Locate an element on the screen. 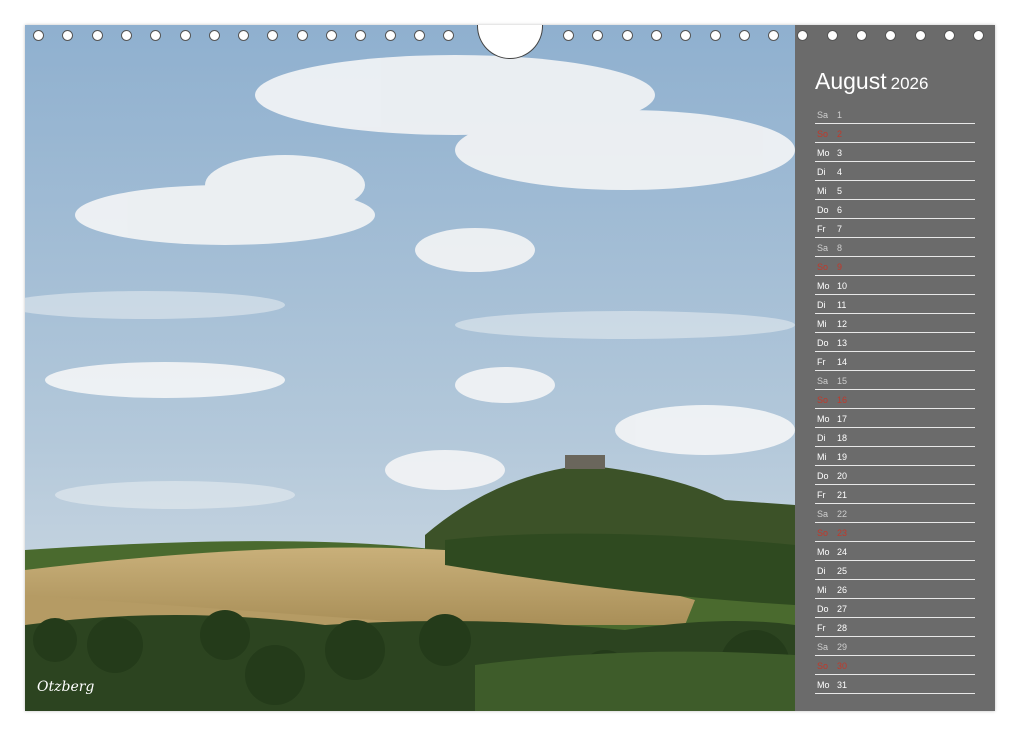  day-number: 23 is located at coordinates (842, 533).